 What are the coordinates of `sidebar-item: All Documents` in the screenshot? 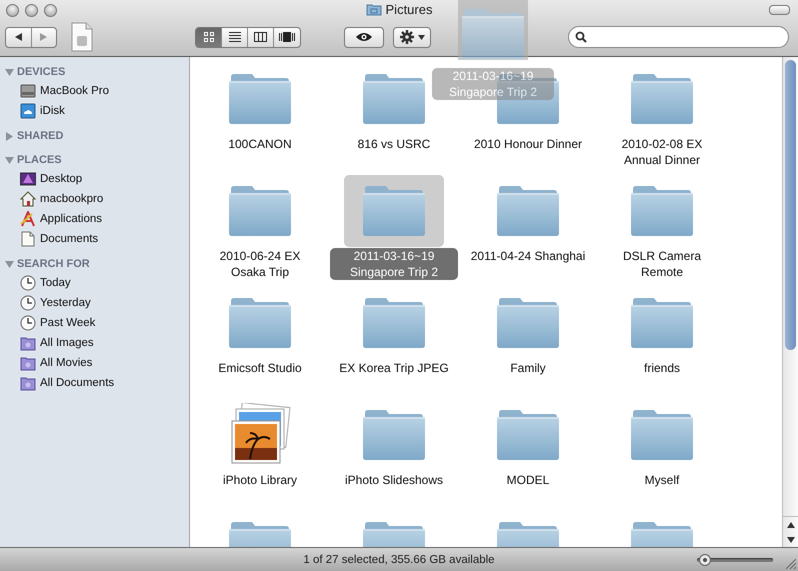 It's located at (94, 383).